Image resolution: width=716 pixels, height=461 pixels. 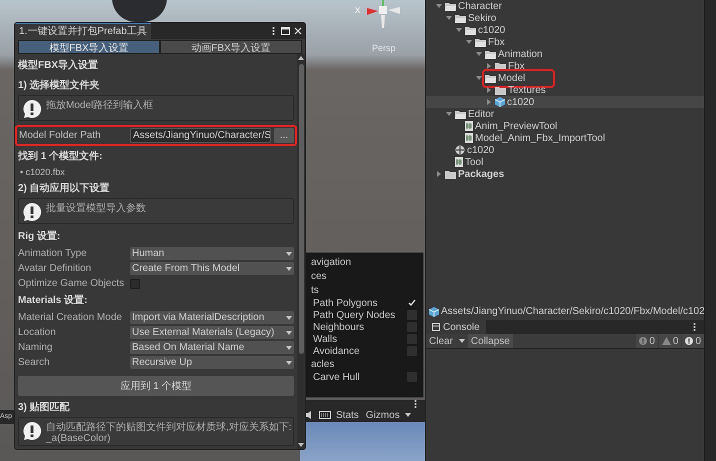 I want to click on scroll-down-arrow-icon, so click(x=301, y=445).